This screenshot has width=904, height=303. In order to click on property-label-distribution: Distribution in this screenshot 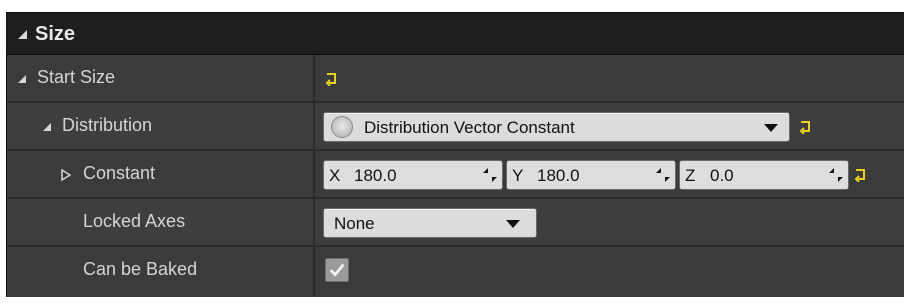, I will do `click(107, 125)`.